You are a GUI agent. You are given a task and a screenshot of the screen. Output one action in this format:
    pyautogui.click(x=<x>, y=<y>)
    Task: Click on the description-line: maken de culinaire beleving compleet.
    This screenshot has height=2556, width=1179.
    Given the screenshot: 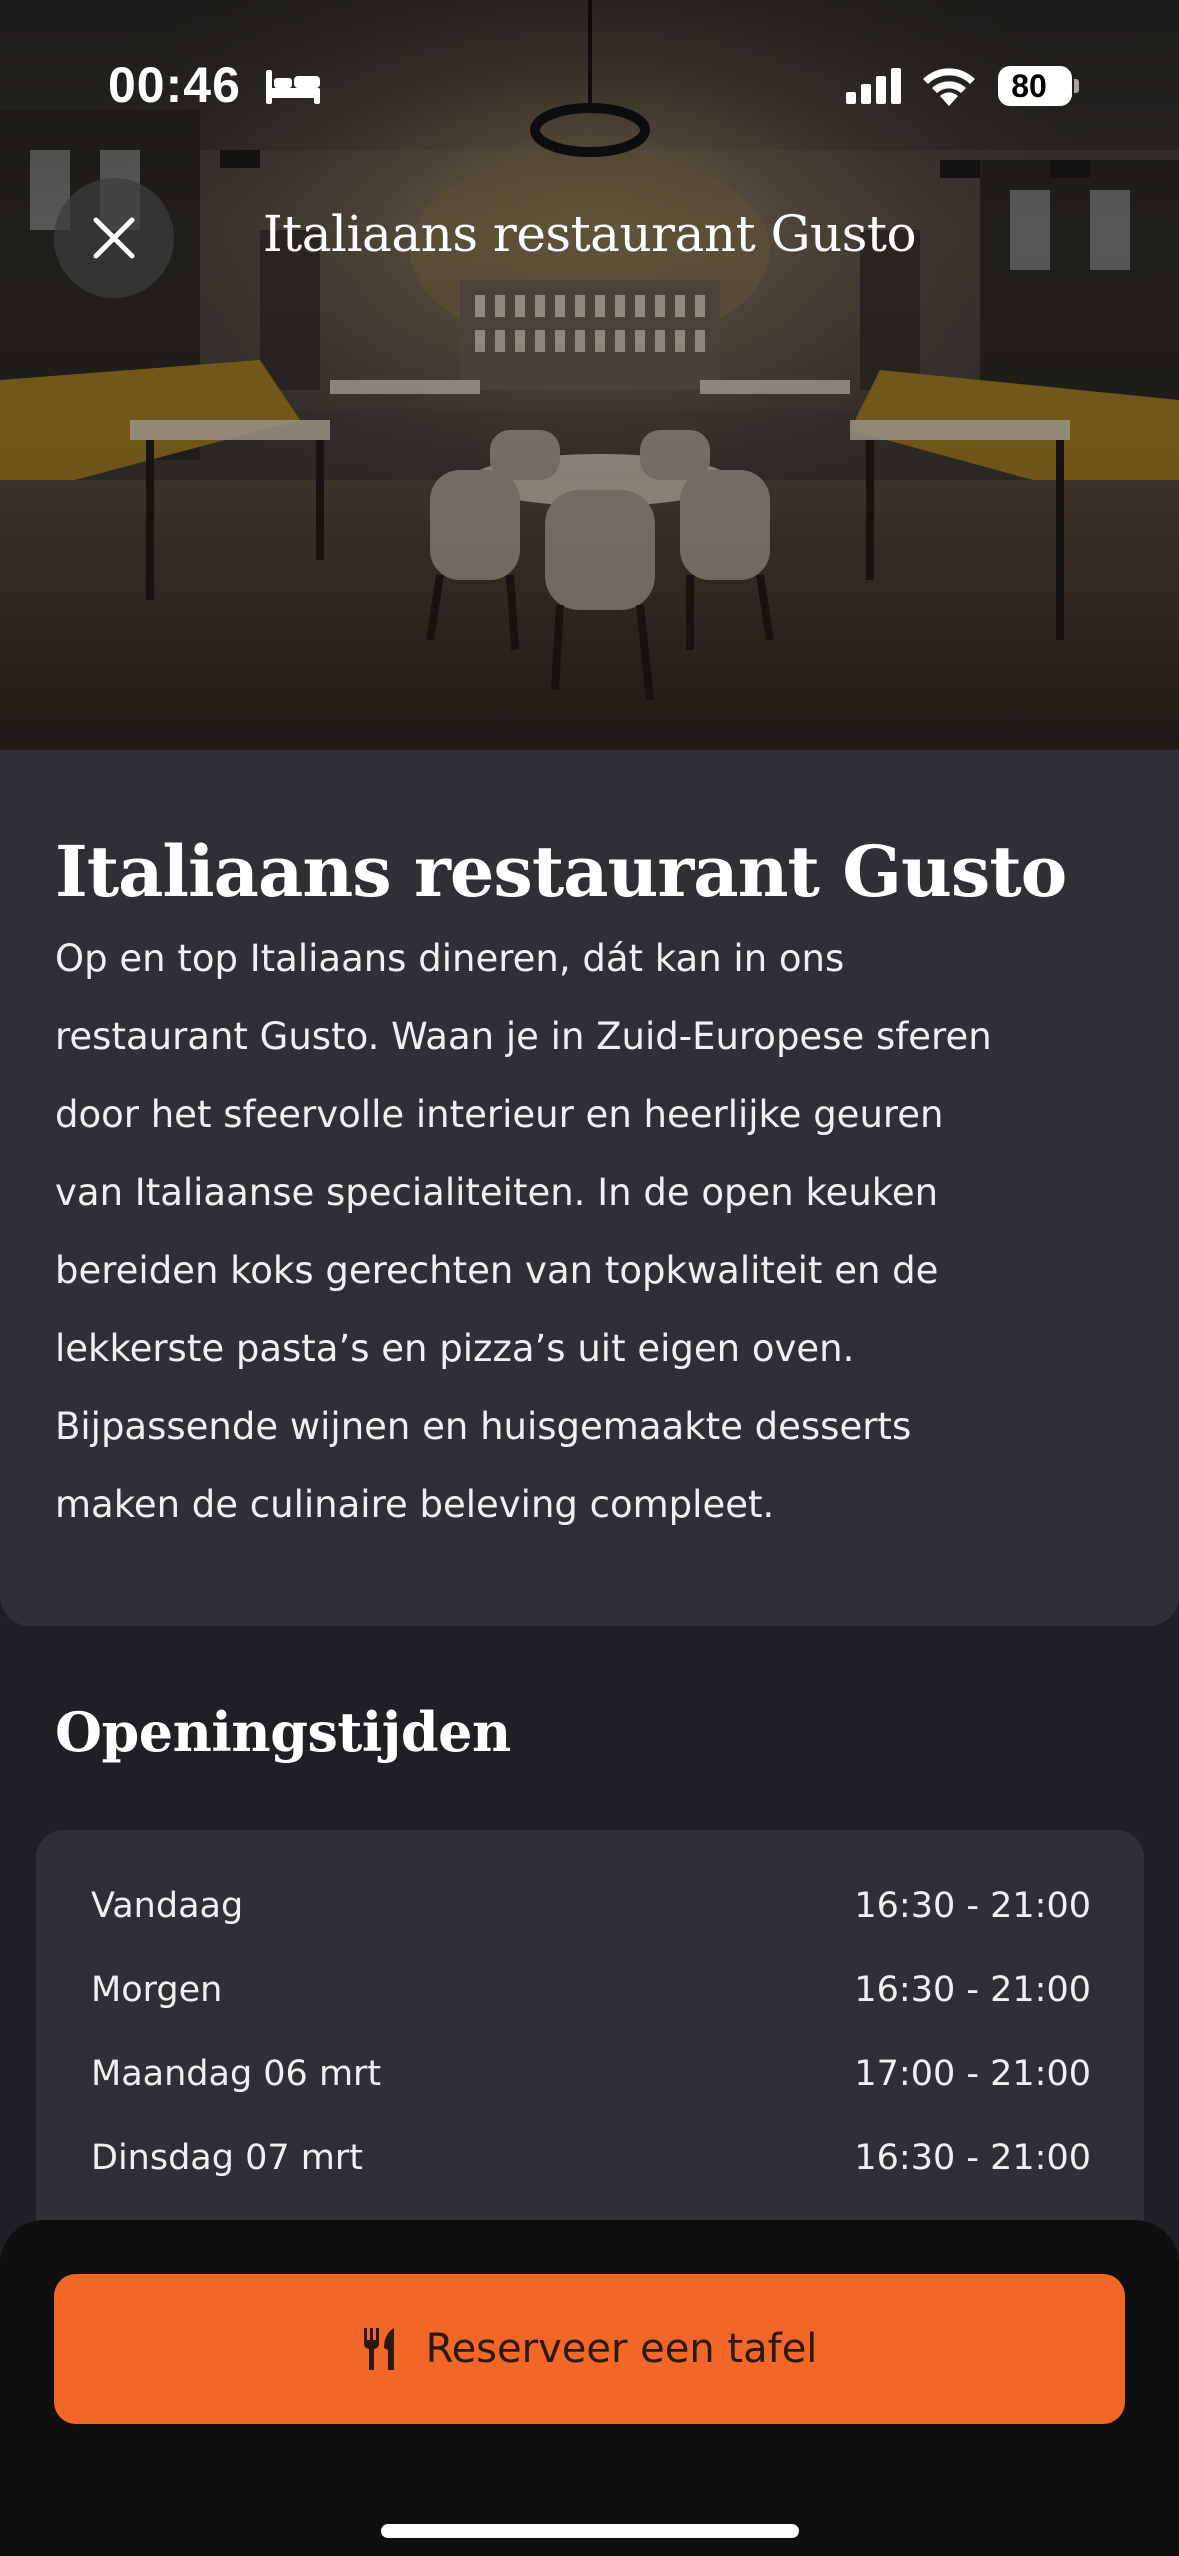 What is the action you would take?
    pyautogui.click(x=415, y=1504)
    